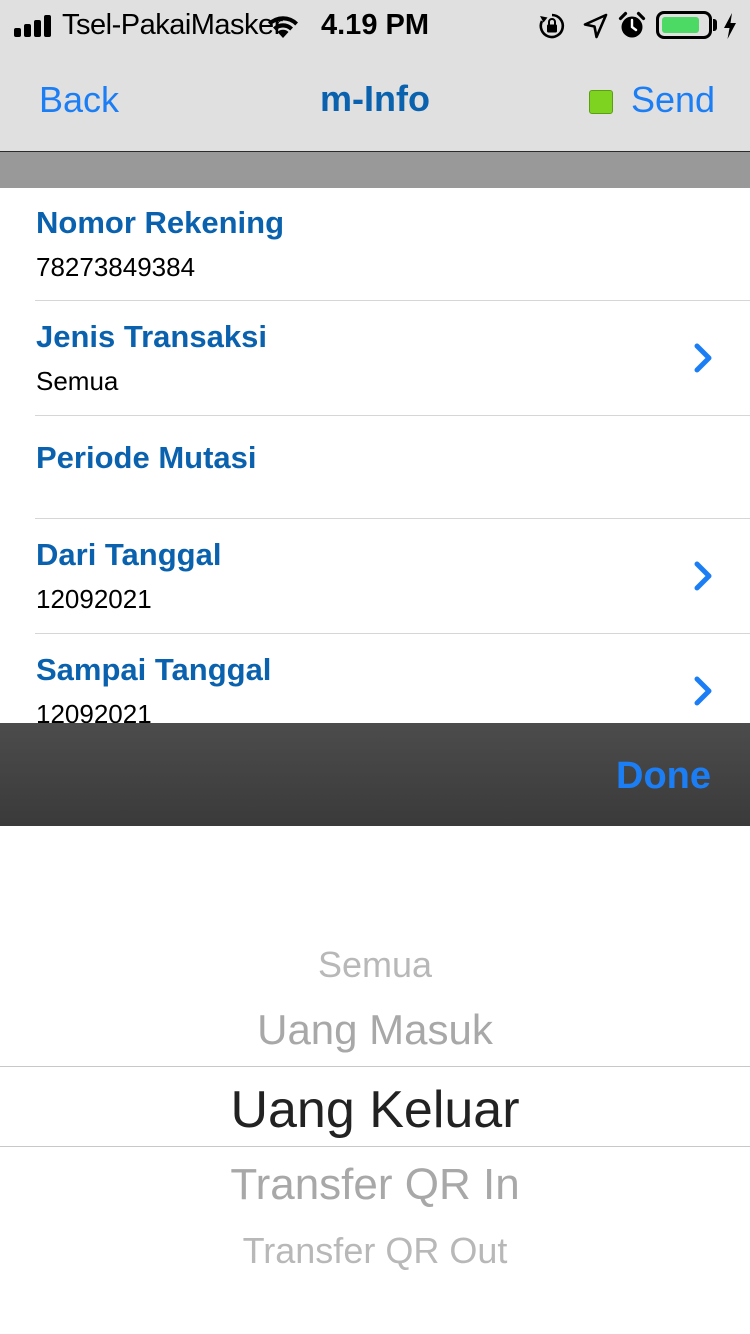 Image resolution: width=750 pixels, height=1334 pixels. I want to click on row-dari-tanggal: Dari Tanggal 12092021, so click(375, 576).